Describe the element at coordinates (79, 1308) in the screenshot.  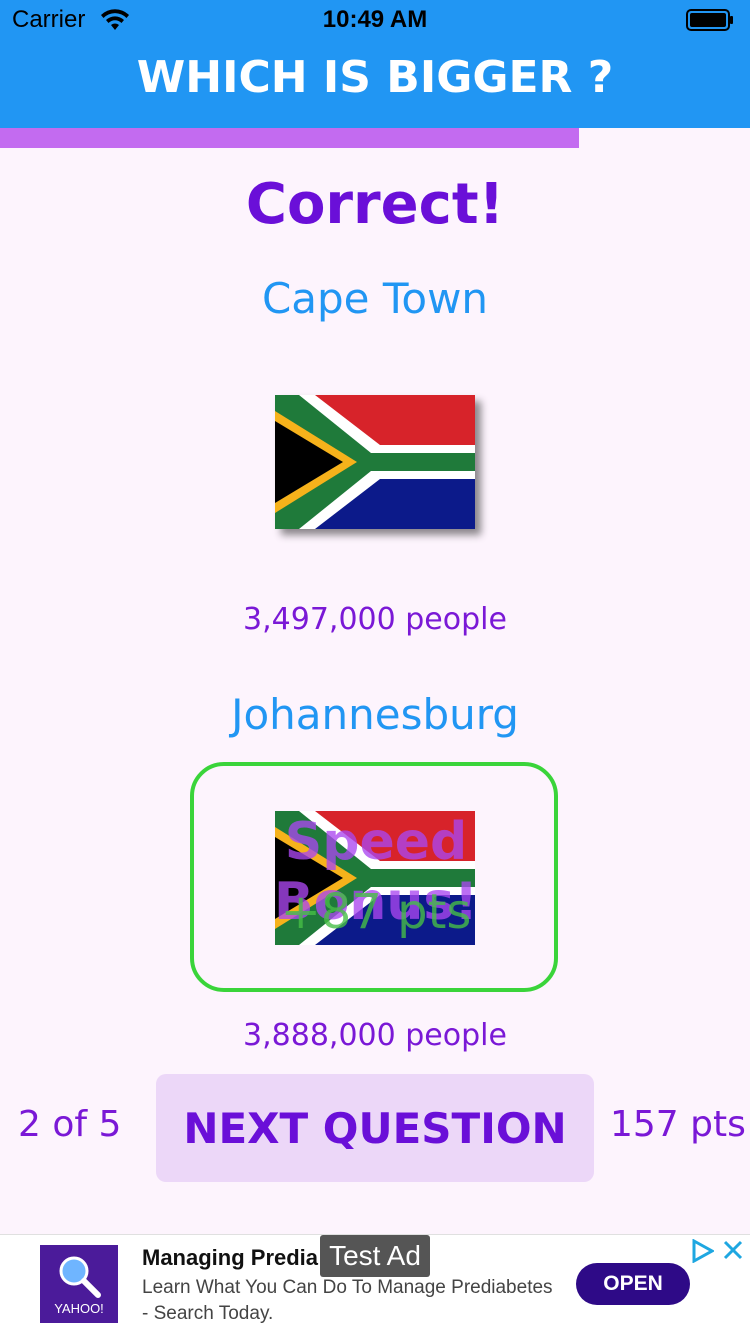
I see `ad-logo-text: YAHOO!` at that location.